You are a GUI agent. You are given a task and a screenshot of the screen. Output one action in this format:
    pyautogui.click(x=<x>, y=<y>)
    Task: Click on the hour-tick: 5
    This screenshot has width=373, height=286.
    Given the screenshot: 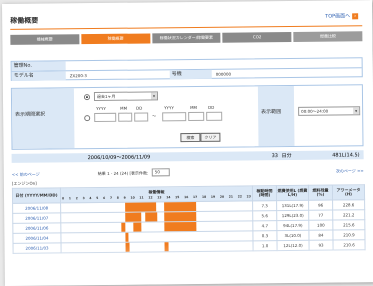 What is the action you would take?
    pyautogui.click(x=97, y=197)
    